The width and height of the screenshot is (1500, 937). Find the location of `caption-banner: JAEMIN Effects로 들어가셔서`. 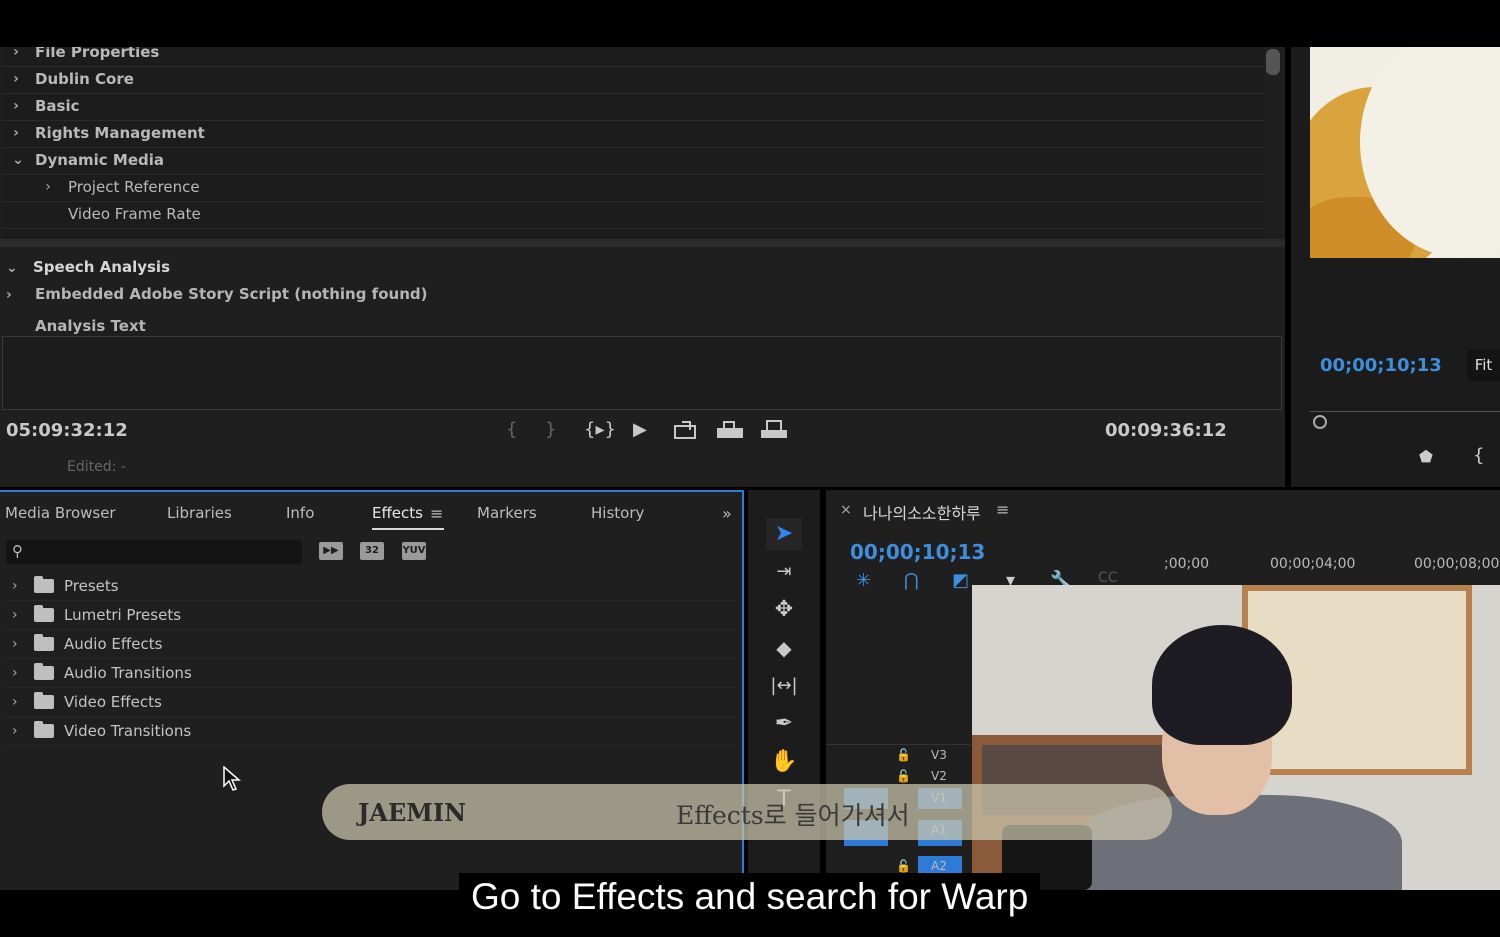

caption-banner: JAEMIN Effects로 들어가셔서 is located at coordinates (747, 812).